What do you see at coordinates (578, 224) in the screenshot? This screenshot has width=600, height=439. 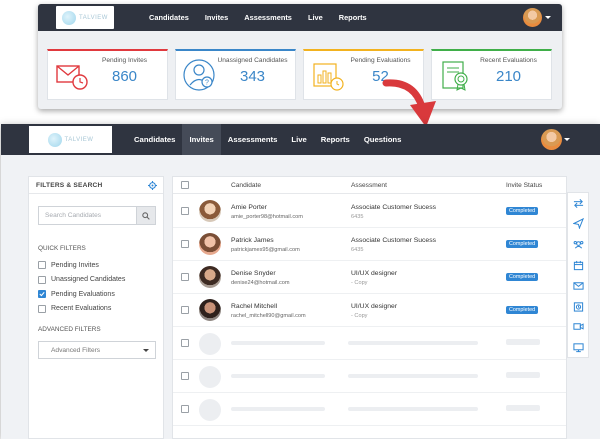 I see `send-icon` at bounding box center [578, 224].